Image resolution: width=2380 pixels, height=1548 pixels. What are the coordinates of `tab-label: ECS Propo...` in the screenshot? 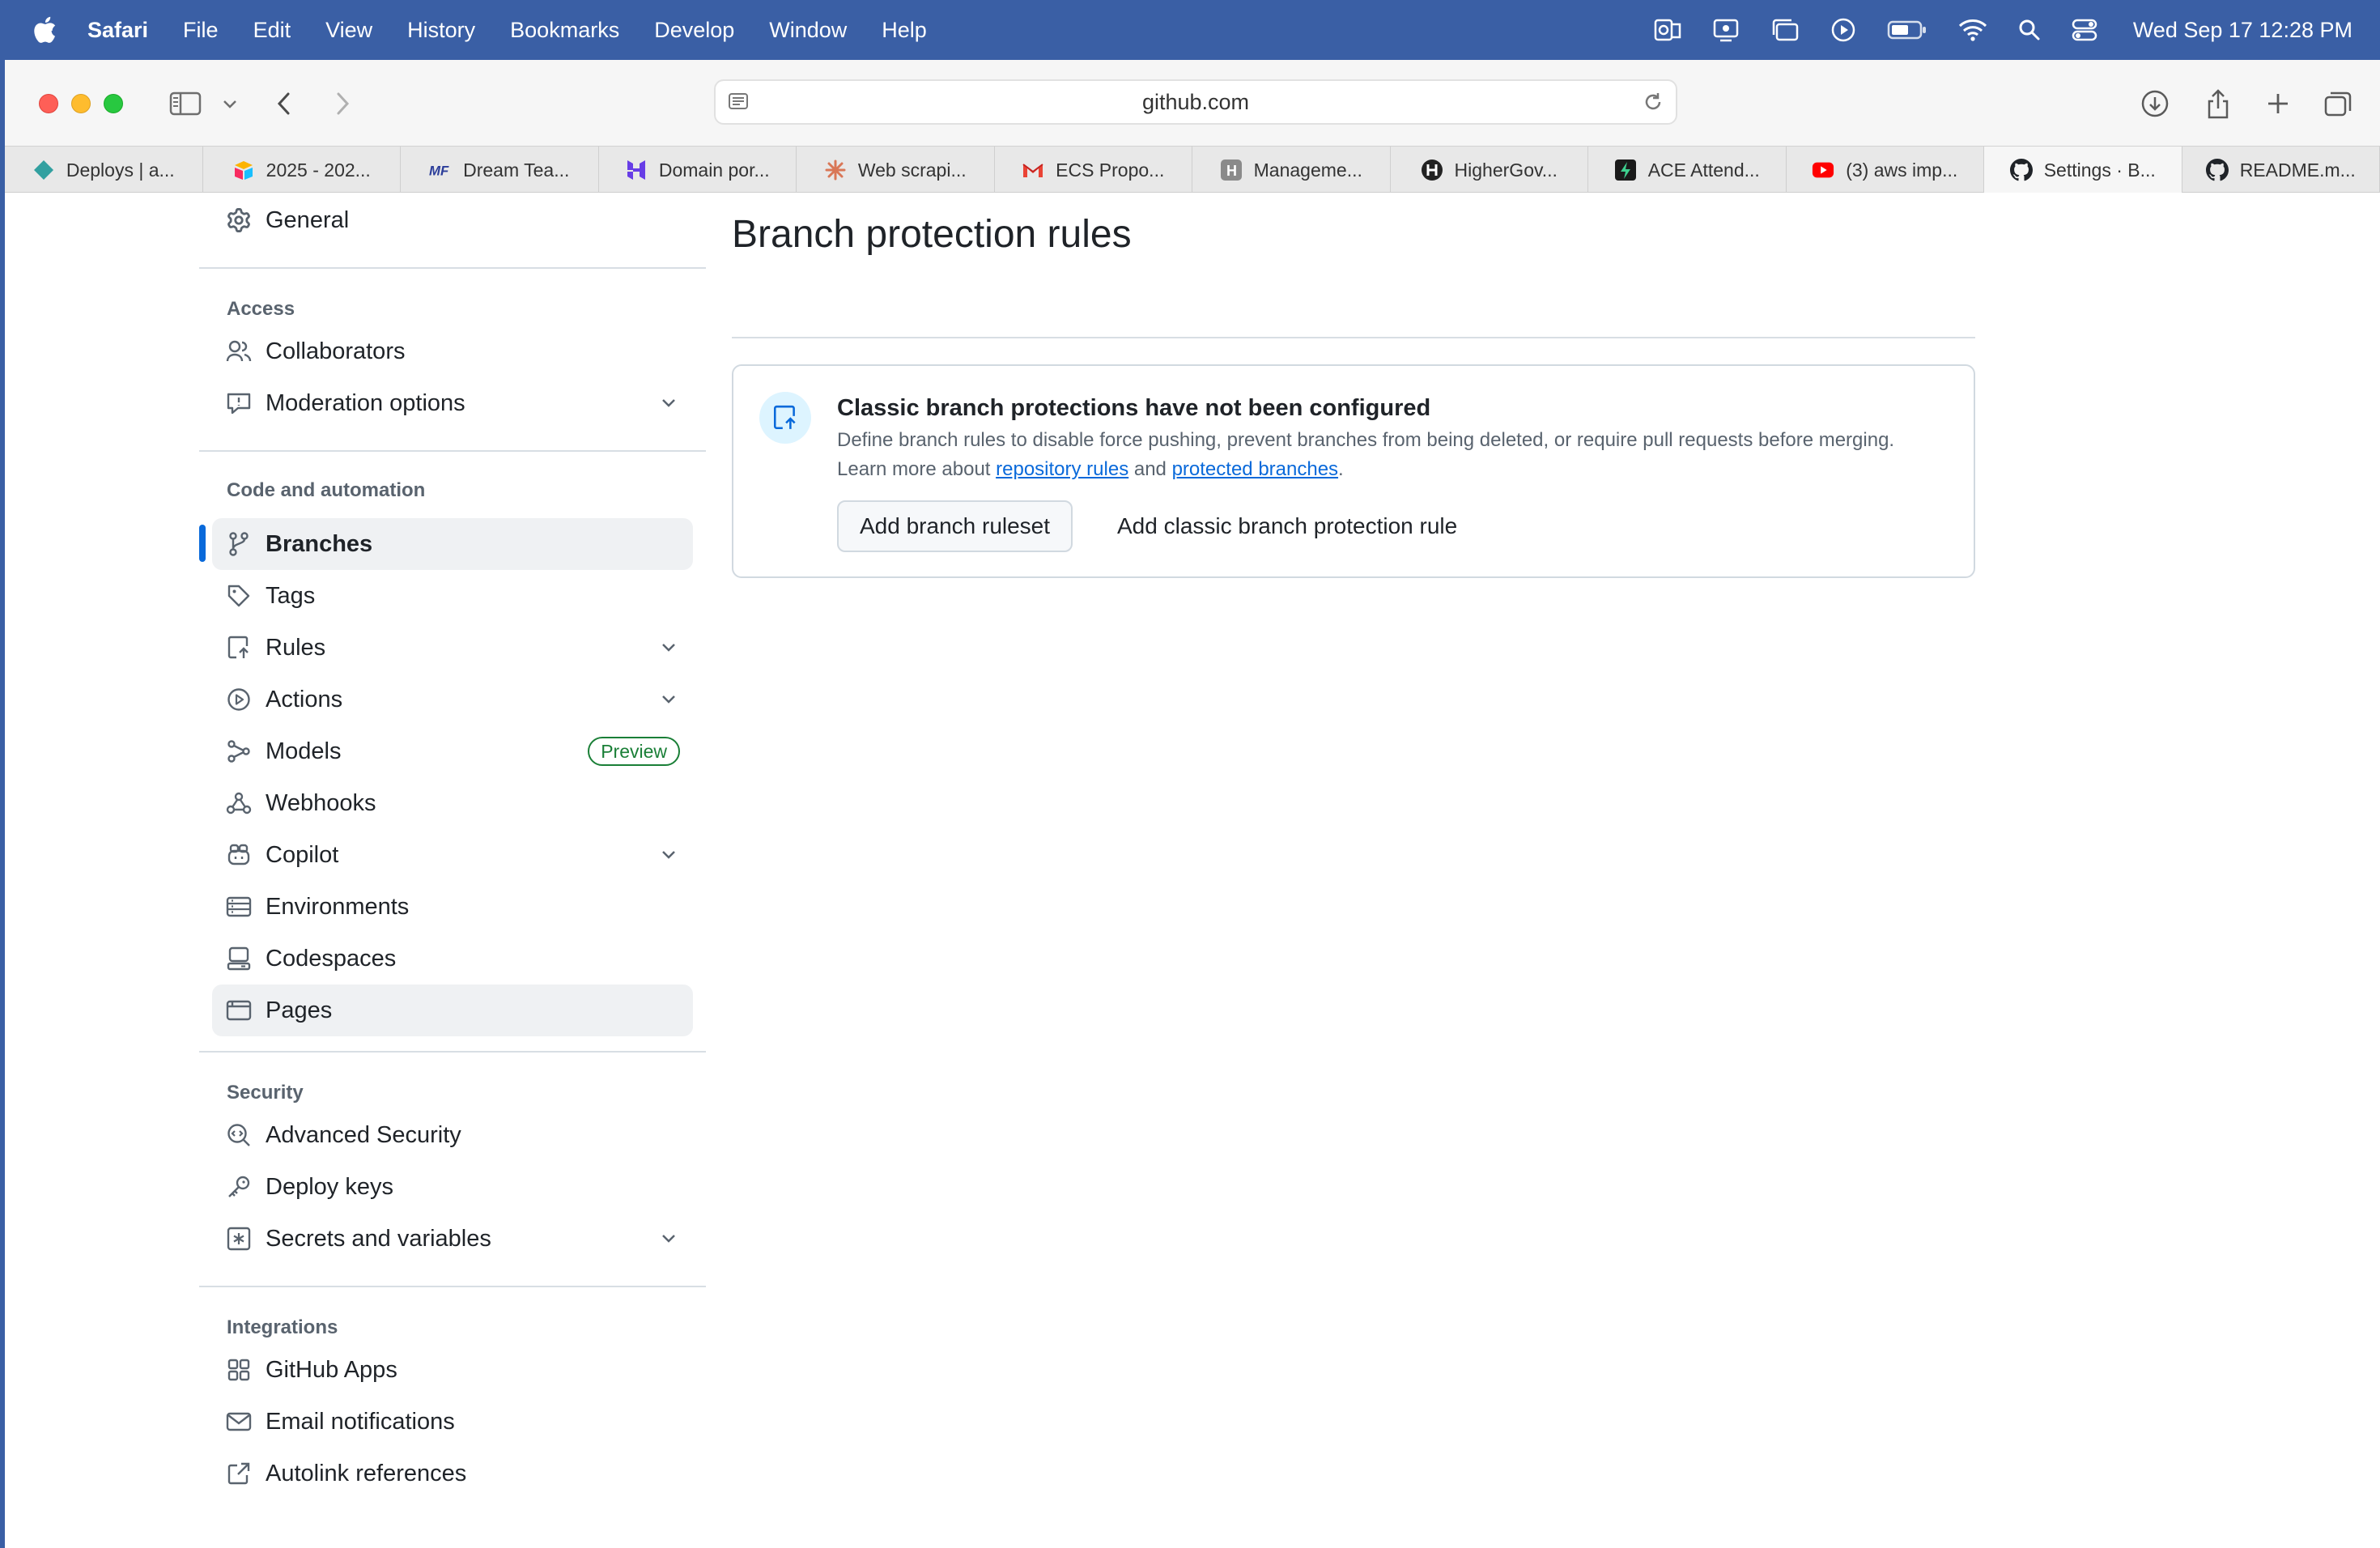 It's located at (1110, 170).